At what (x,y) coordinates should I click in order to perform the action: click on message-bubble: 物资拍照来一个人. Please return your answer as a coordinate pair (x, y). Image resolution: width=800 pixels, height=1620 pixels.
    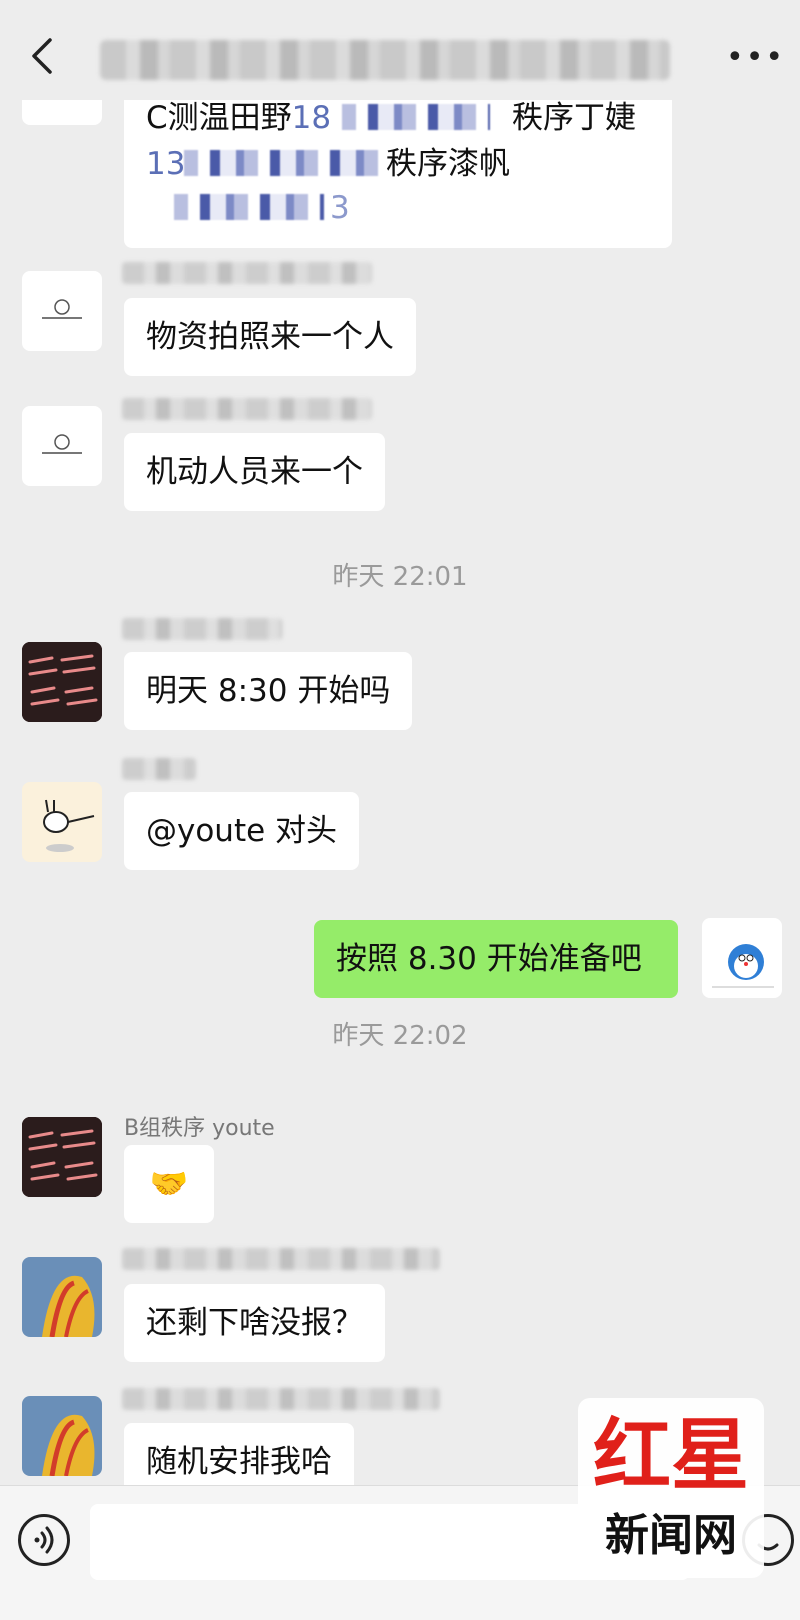
    Looking at the image, I should click on (270, 337).